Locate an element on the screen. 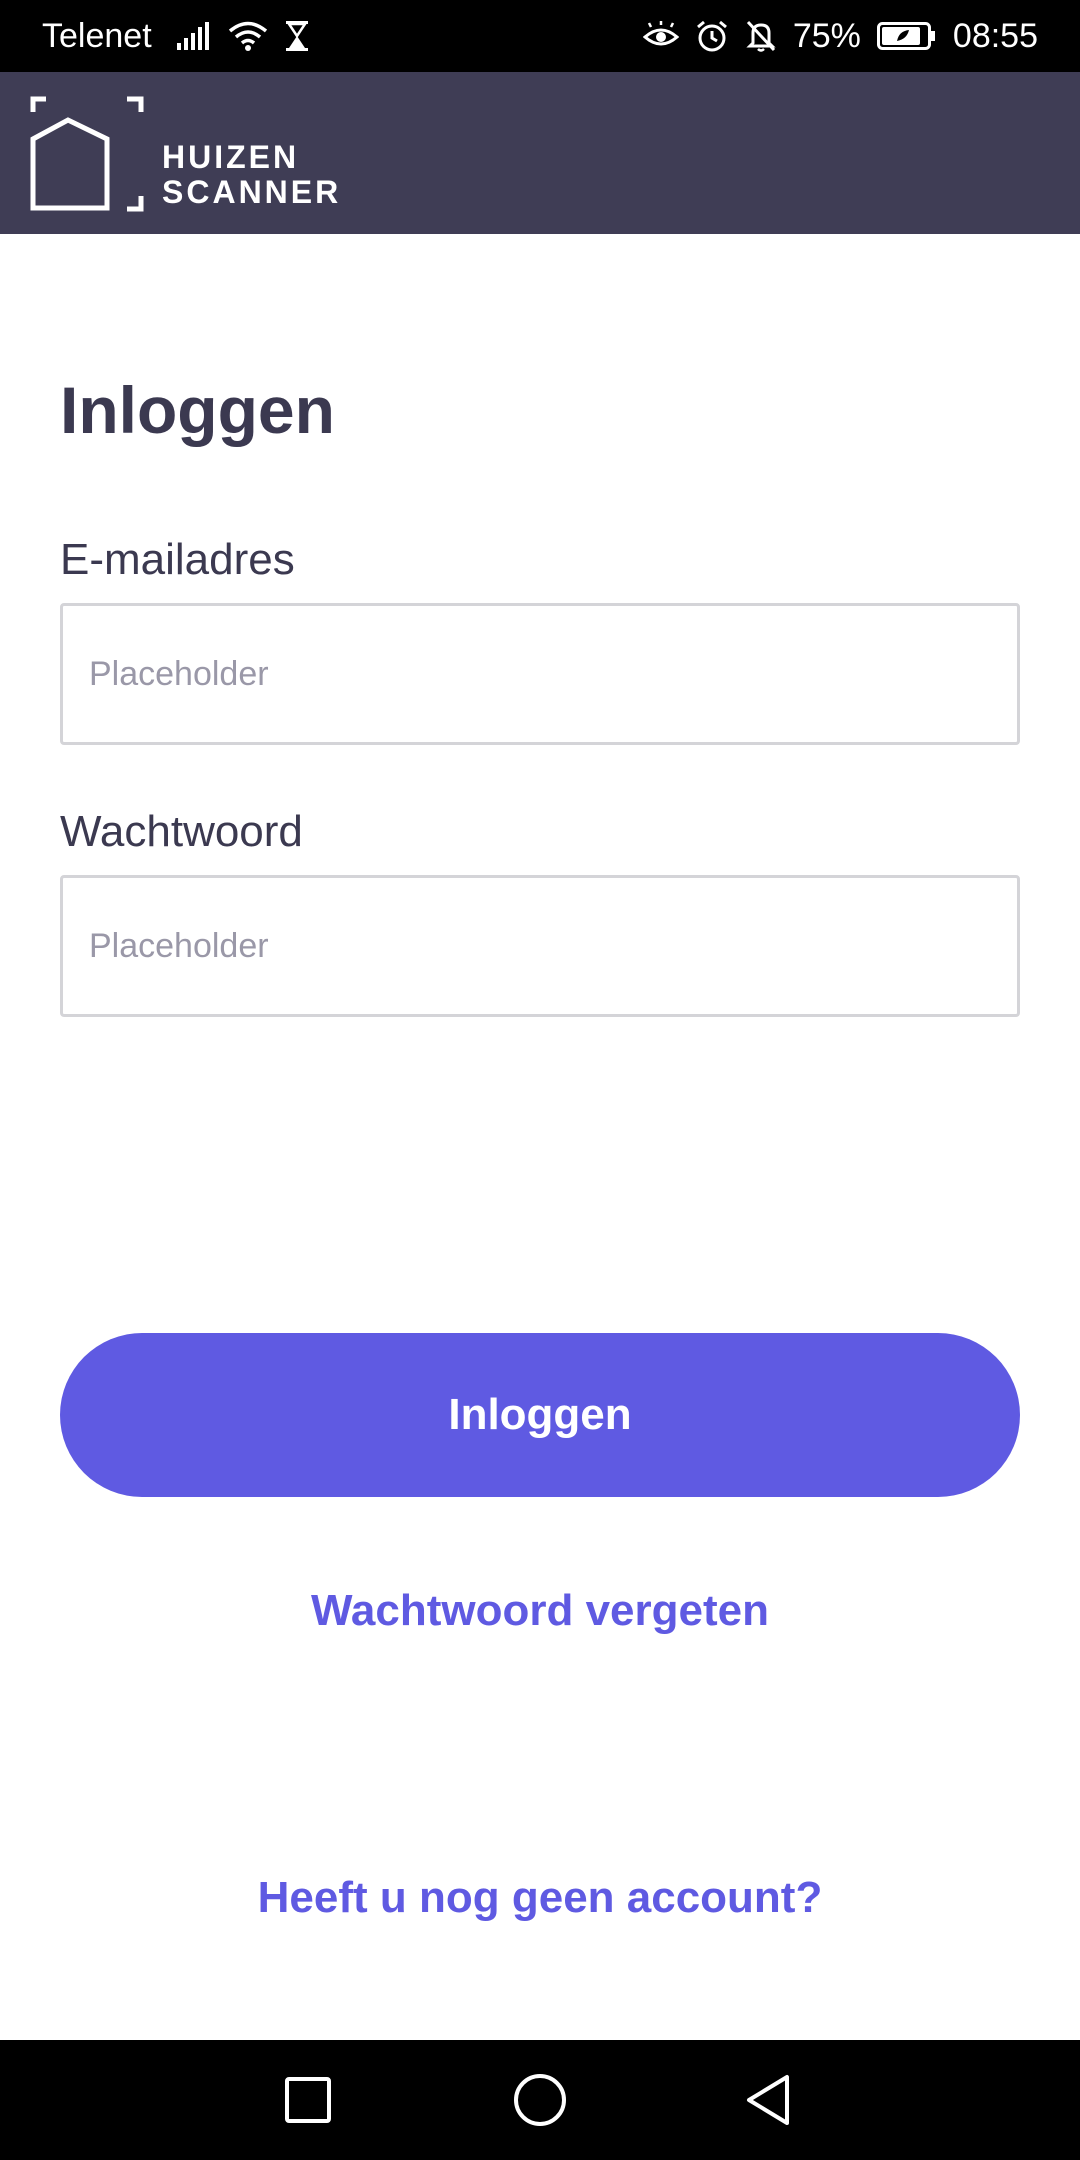  logo-line-1: HUIZEN is located at coordinates (231, 157).